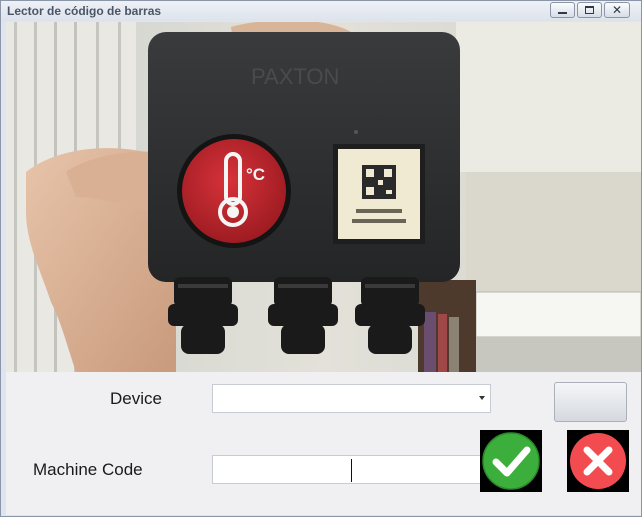 The height and width of the screenshot is (517, 642). Describe the element at coordinates (590, 402) in the screenshot. I see `blank-button` at that location.